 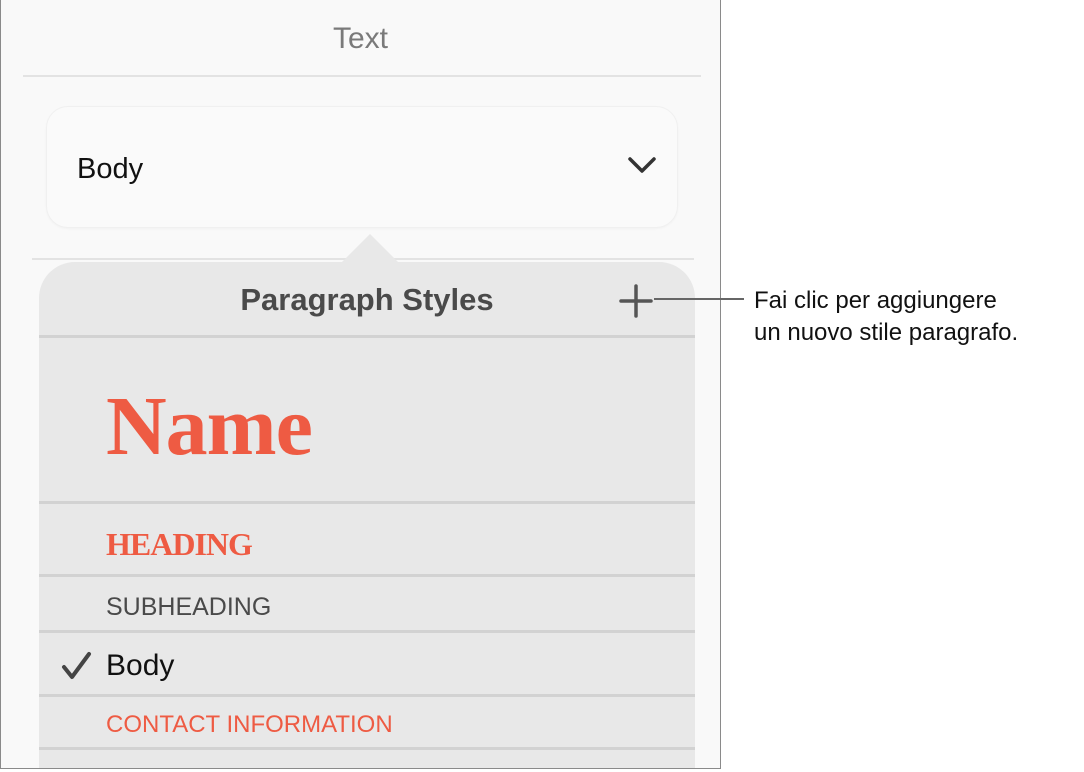 I want to click on chevron-down-icon, so click(x=642, y=165).